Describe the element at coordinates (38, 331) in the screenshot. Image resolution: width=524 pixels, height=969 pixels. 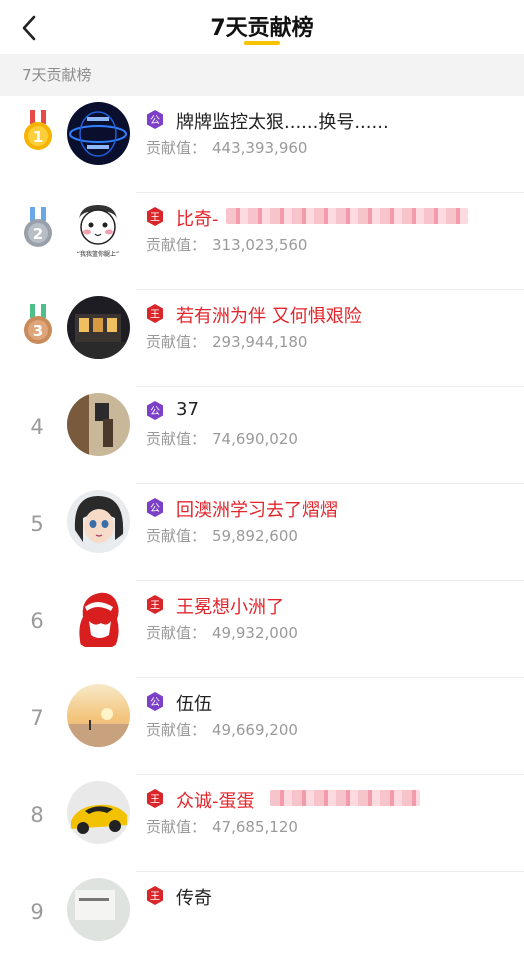
I see `svg-text: 3` at that location.